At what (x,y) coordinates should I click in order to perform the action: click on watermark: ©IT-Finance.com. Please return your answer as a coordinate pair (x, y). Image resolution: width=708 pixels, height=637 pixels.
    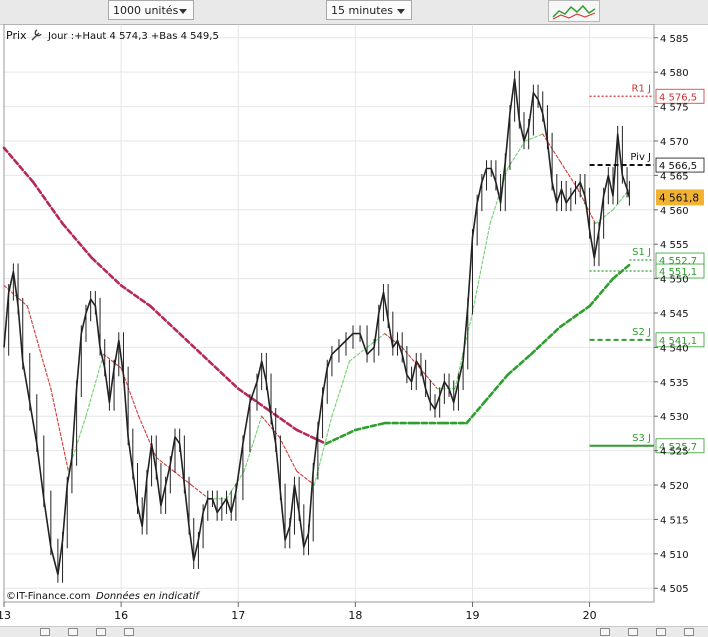
    Looking at the image, I should click on (48, 596).